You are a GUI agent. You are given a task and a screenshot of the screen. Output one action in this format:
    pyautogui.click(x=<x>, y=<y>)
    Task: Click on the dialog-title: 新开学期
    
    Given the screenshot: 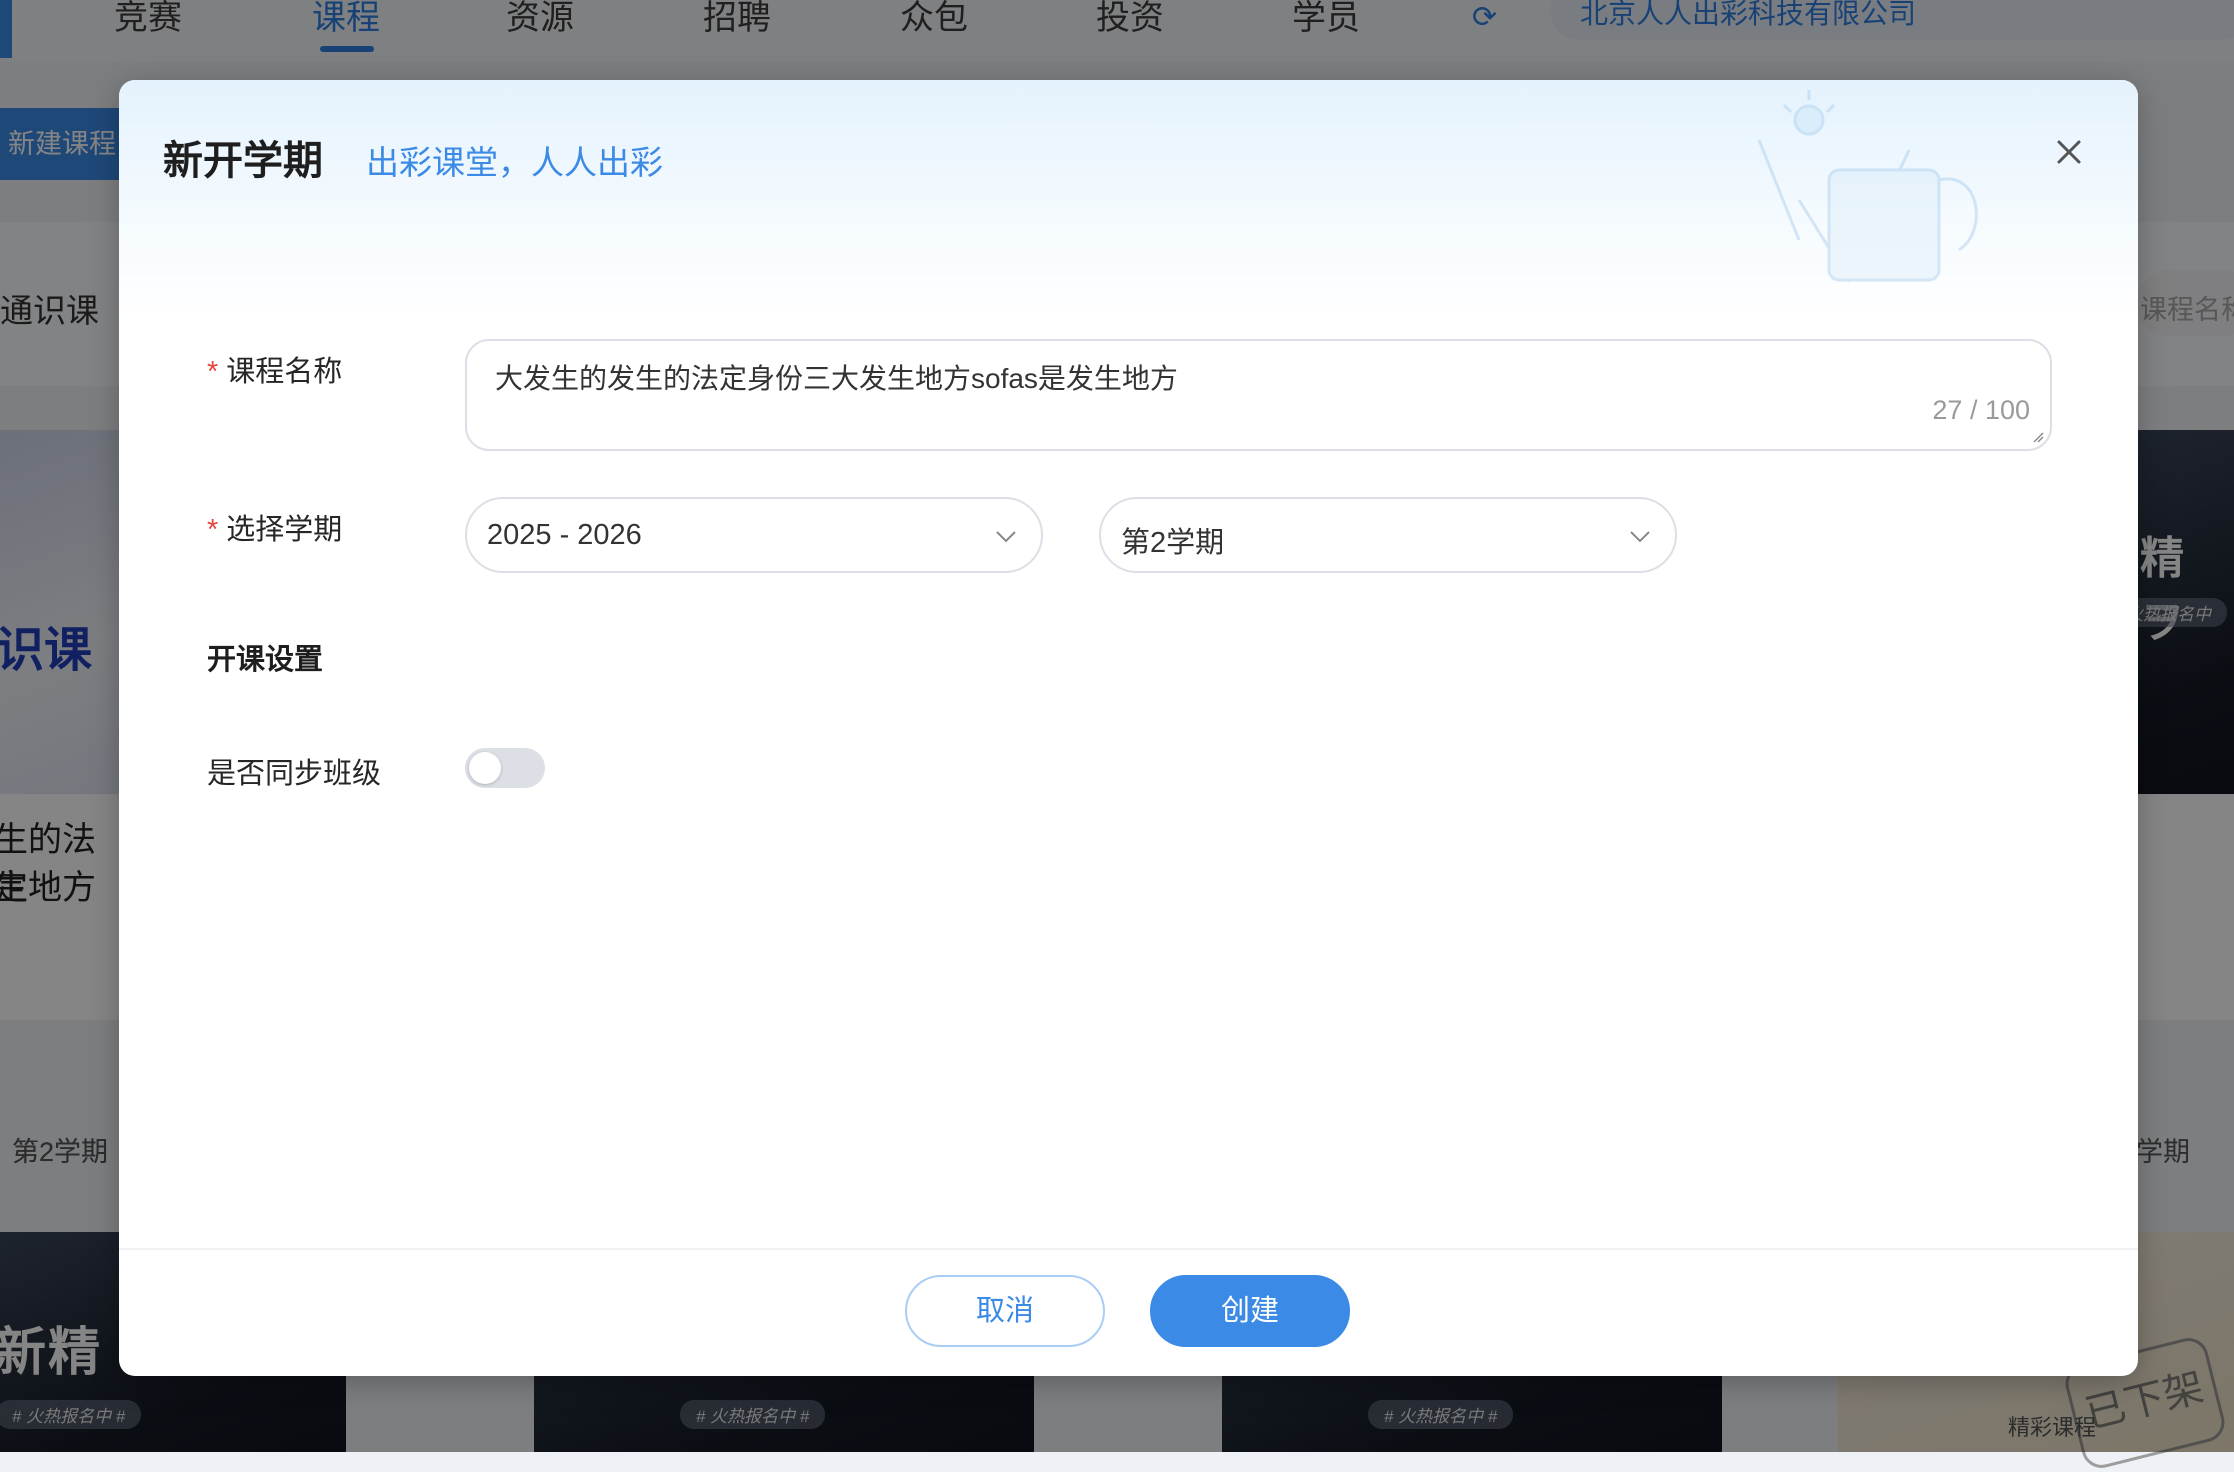 What is the action you would take?
    pyautogui.click(x=243, y=161)
    